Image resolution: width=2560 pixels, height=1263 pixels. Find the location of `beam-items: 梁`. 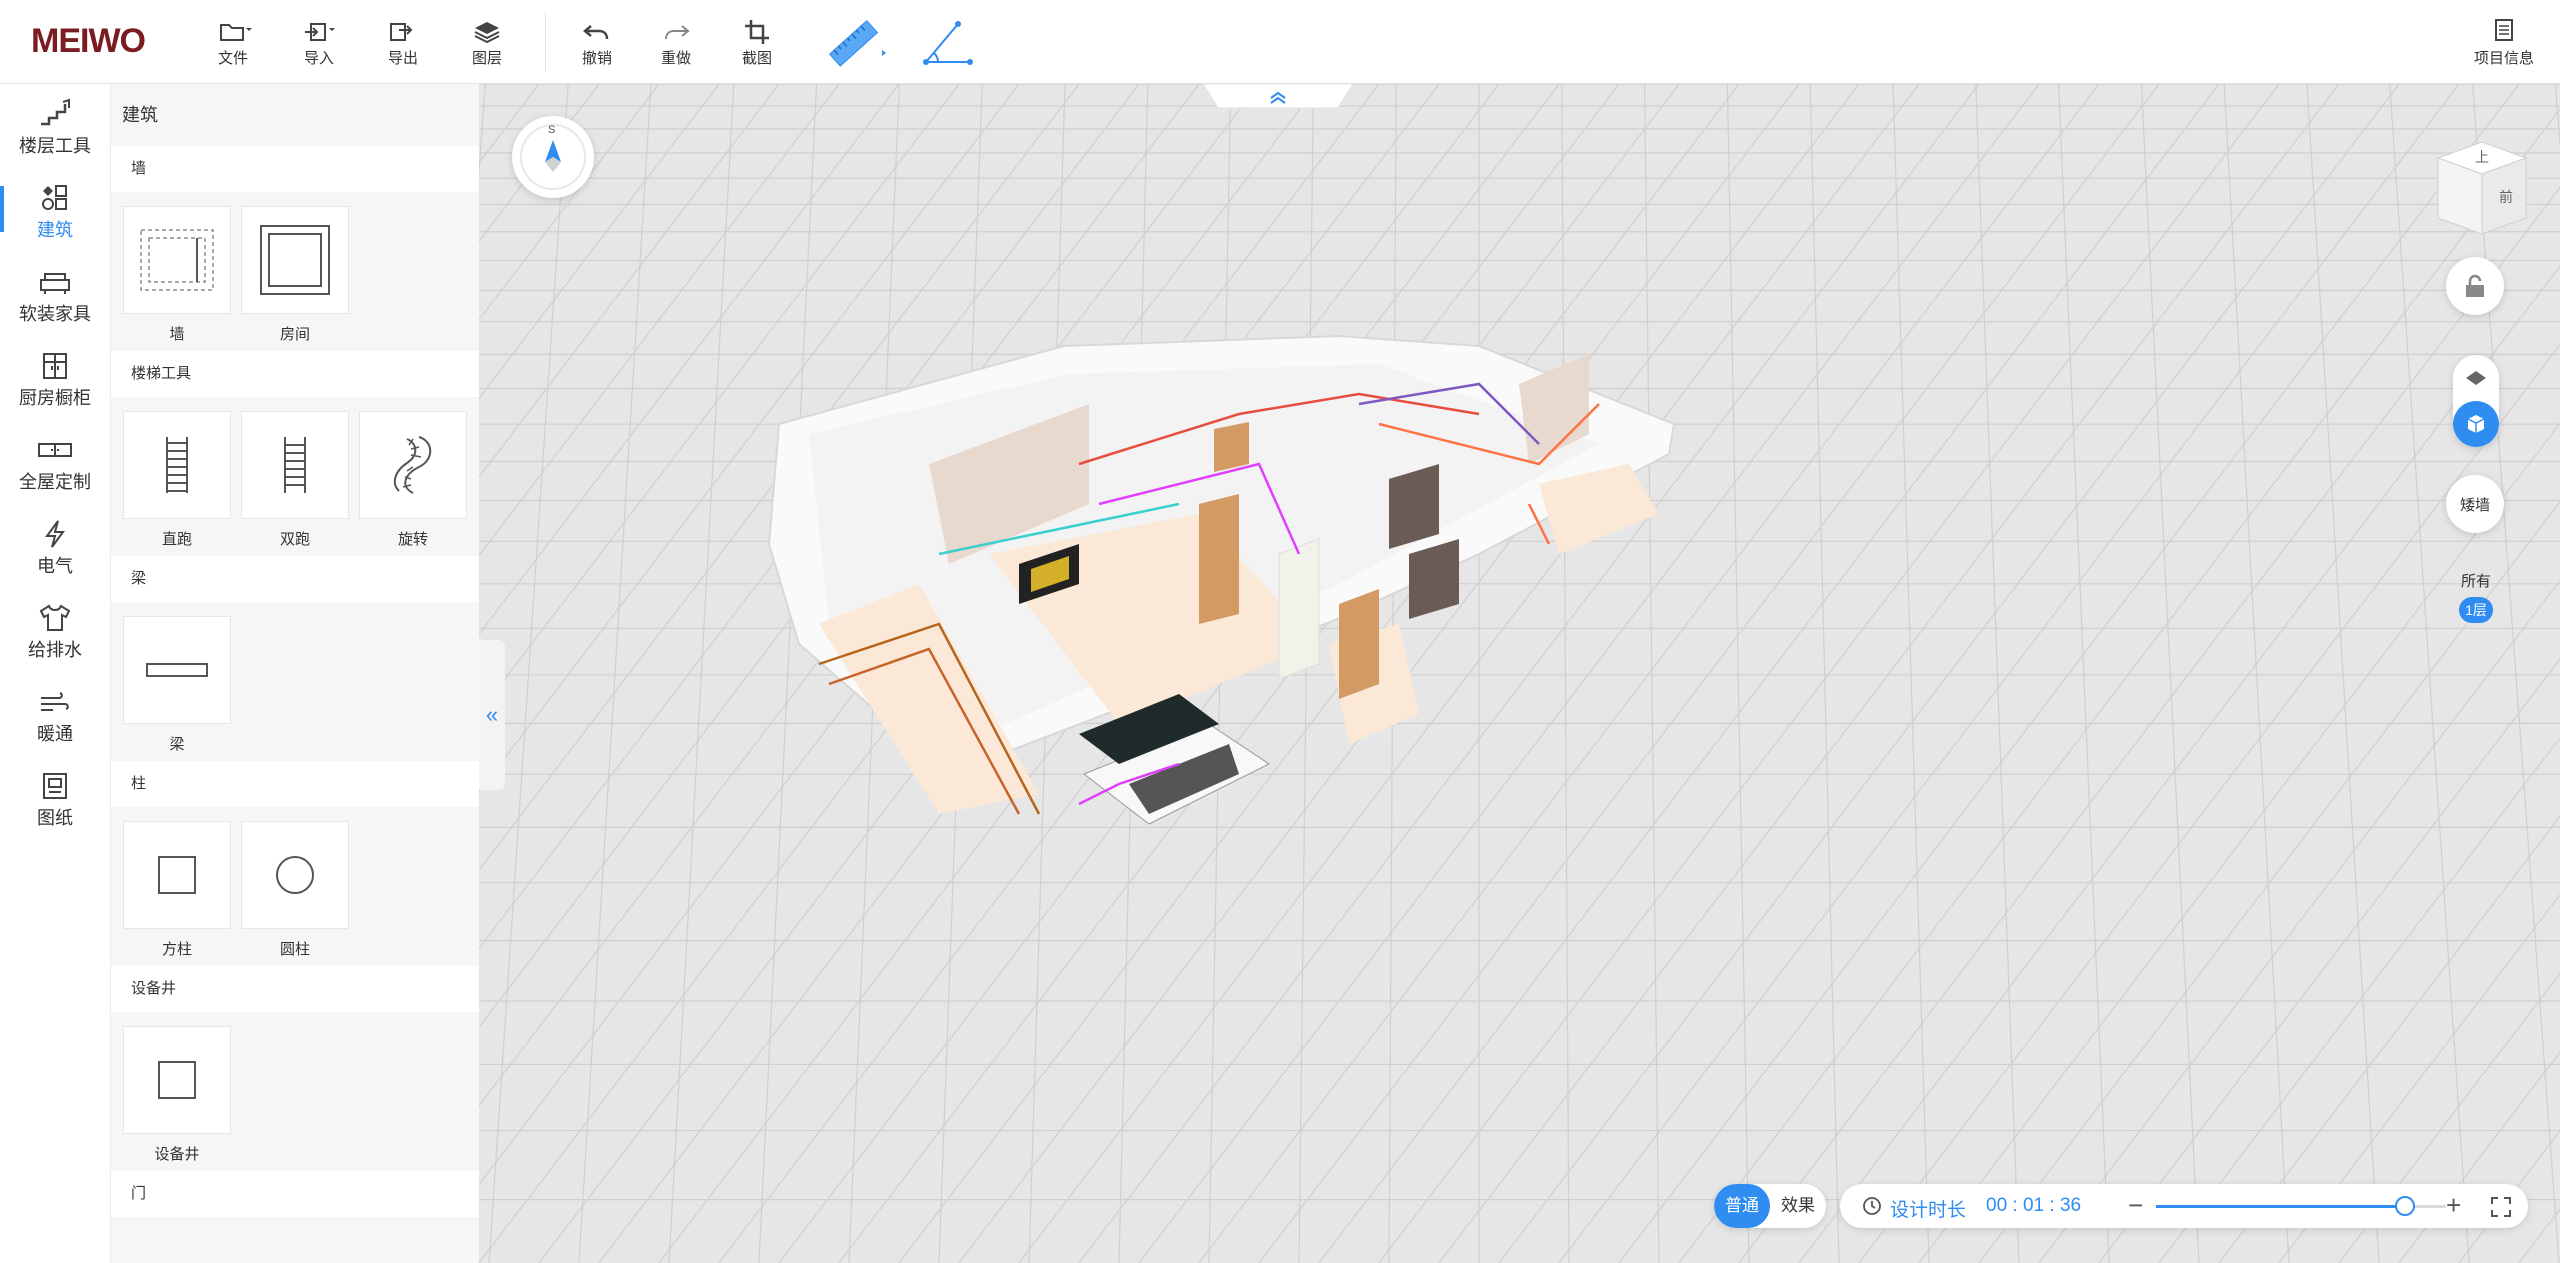

beam-items: 梁 is located at coordinates (295, 681).